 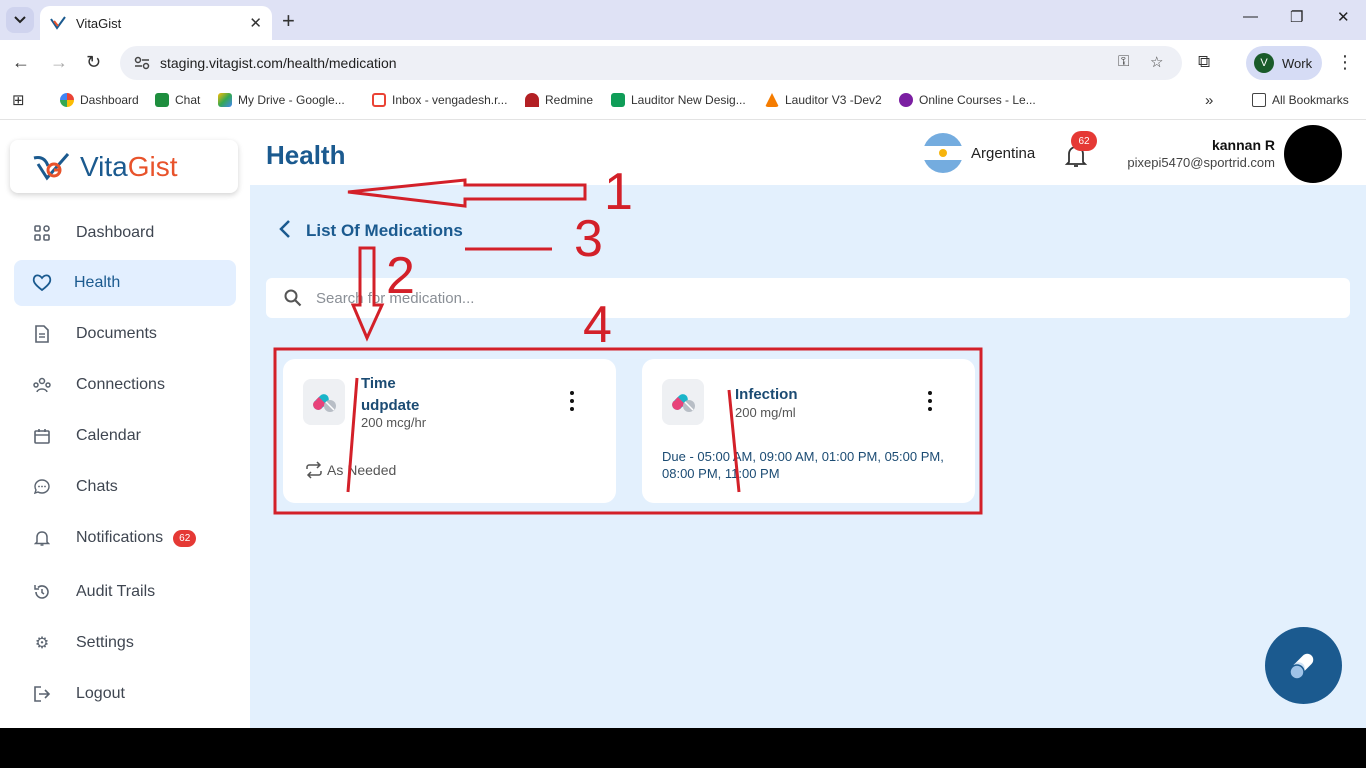 I want to click on profile-label: Work, so click(x=1297, y=63).